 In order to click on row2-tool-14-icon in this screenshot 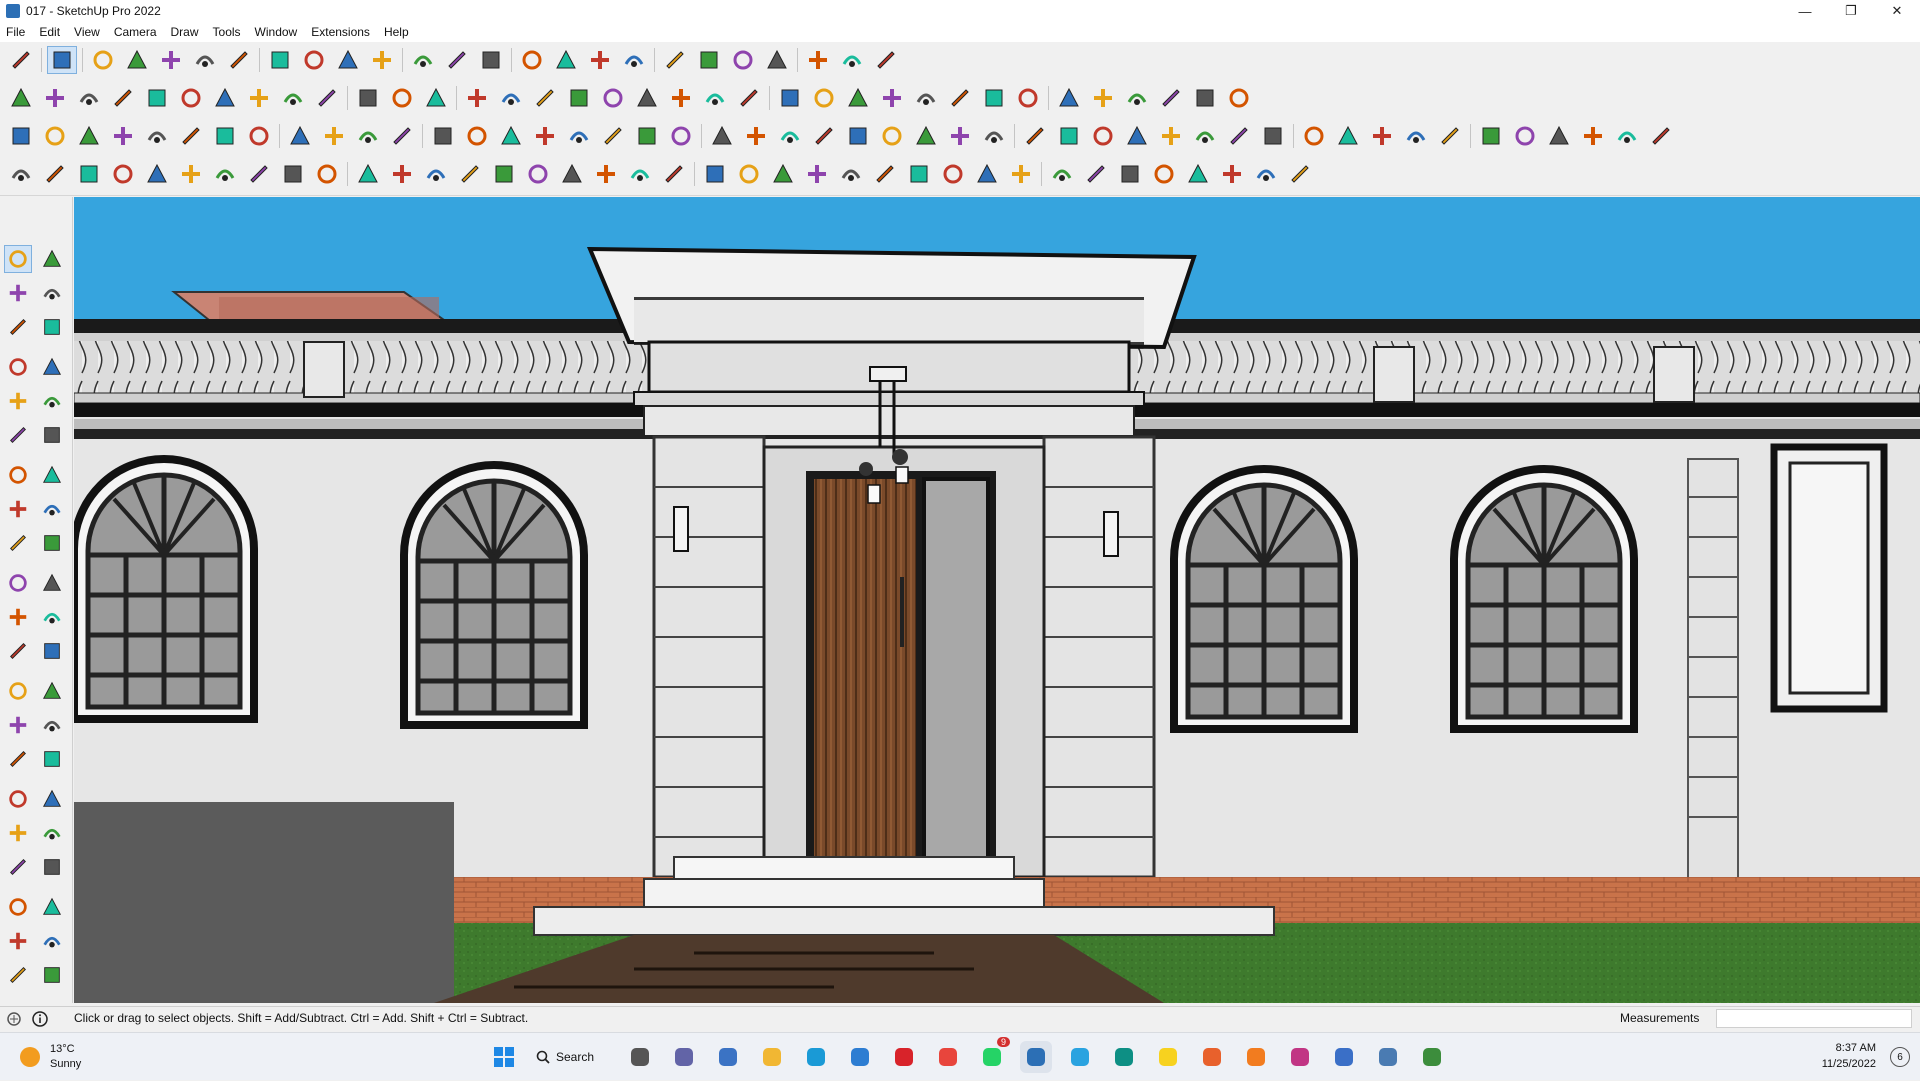, I will do `click(477, 98)`.